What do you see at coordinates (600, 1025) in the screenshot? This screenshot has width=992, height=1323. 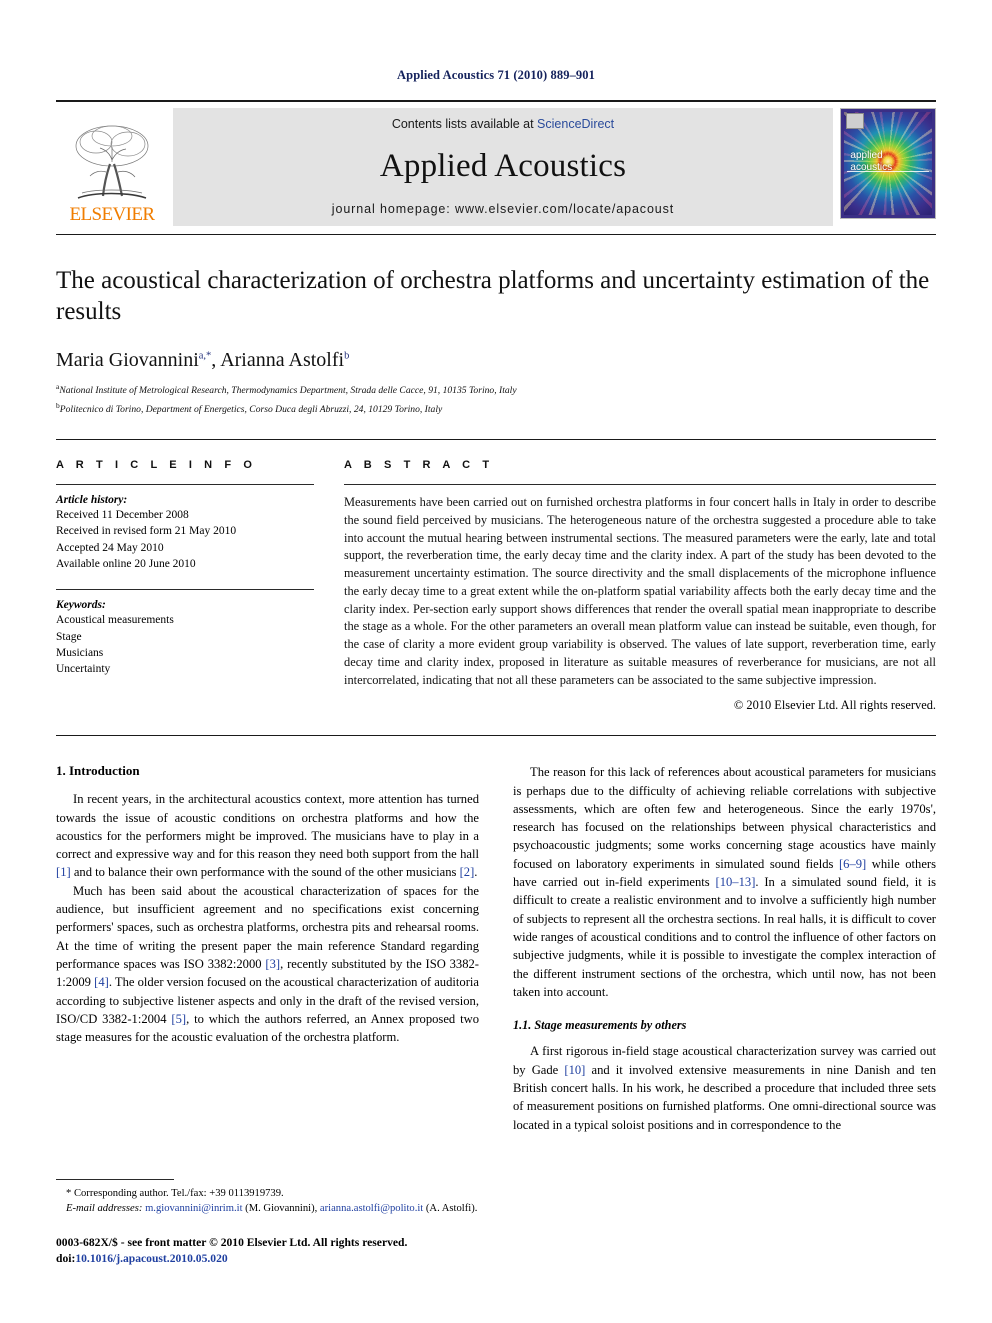 I see `subsection-heading-stage-measurements: 1.1. Stage measurements by others` at bounding box center [600, 1025].